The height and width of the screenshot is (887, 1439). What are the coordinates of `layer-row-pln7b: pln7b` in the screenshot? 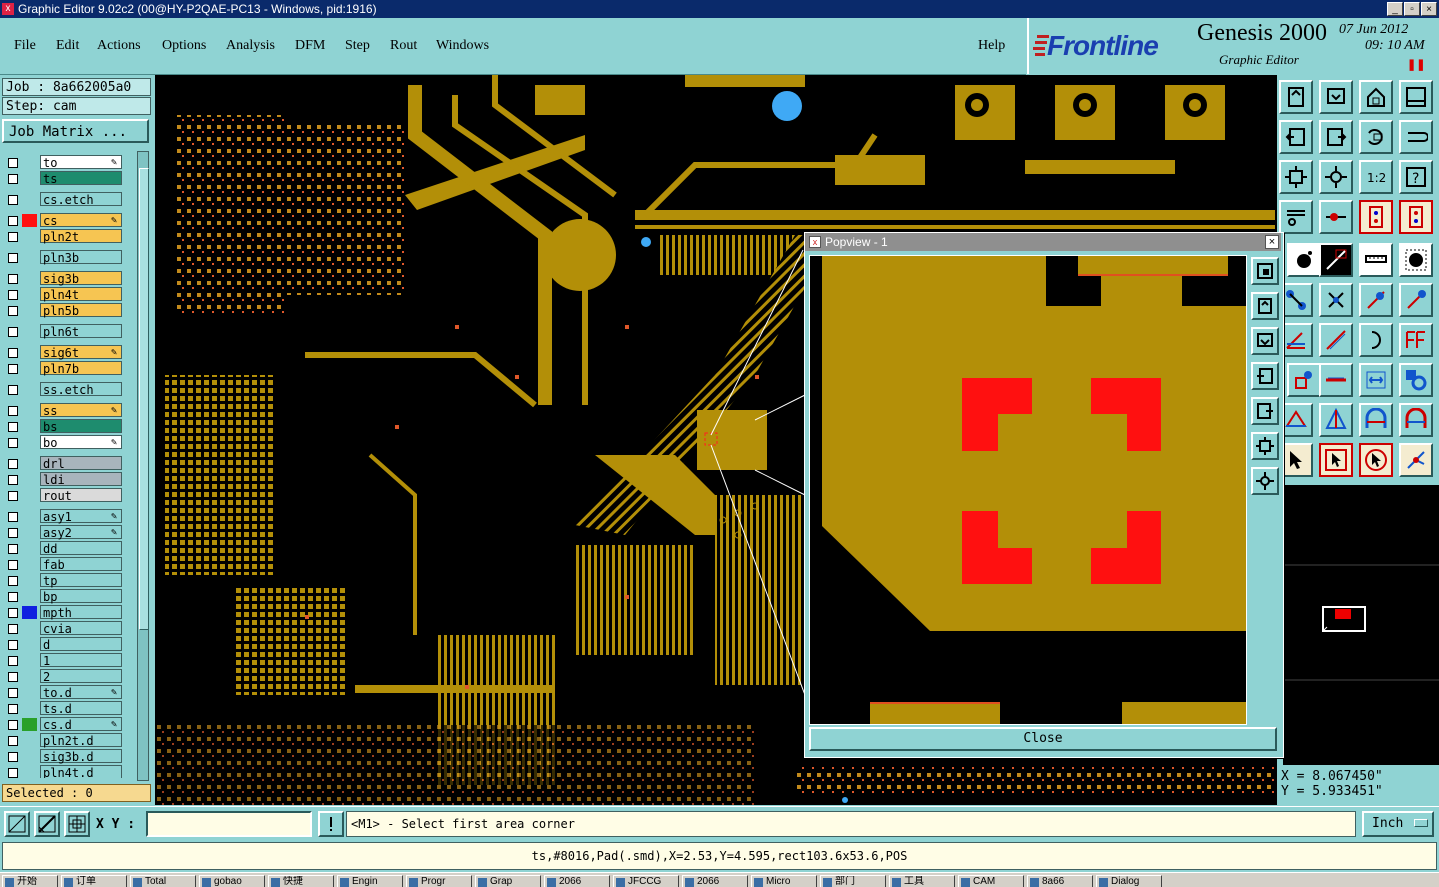 It's located at (65, 368).